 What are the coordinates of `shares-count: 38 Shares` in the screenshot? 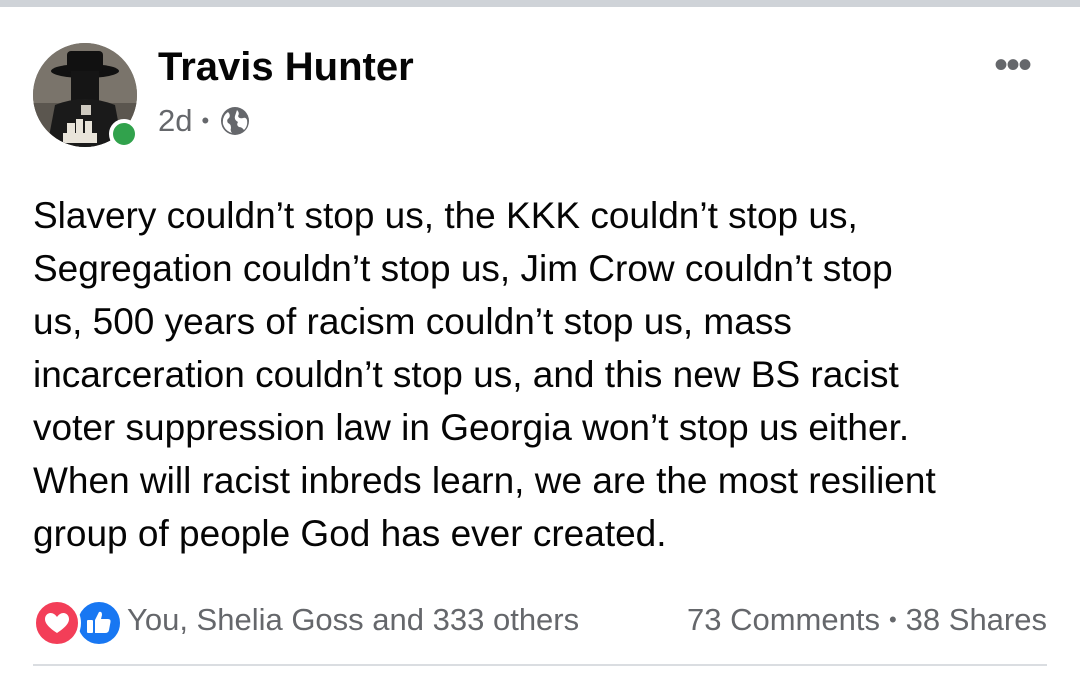 It's located at (976, 620).